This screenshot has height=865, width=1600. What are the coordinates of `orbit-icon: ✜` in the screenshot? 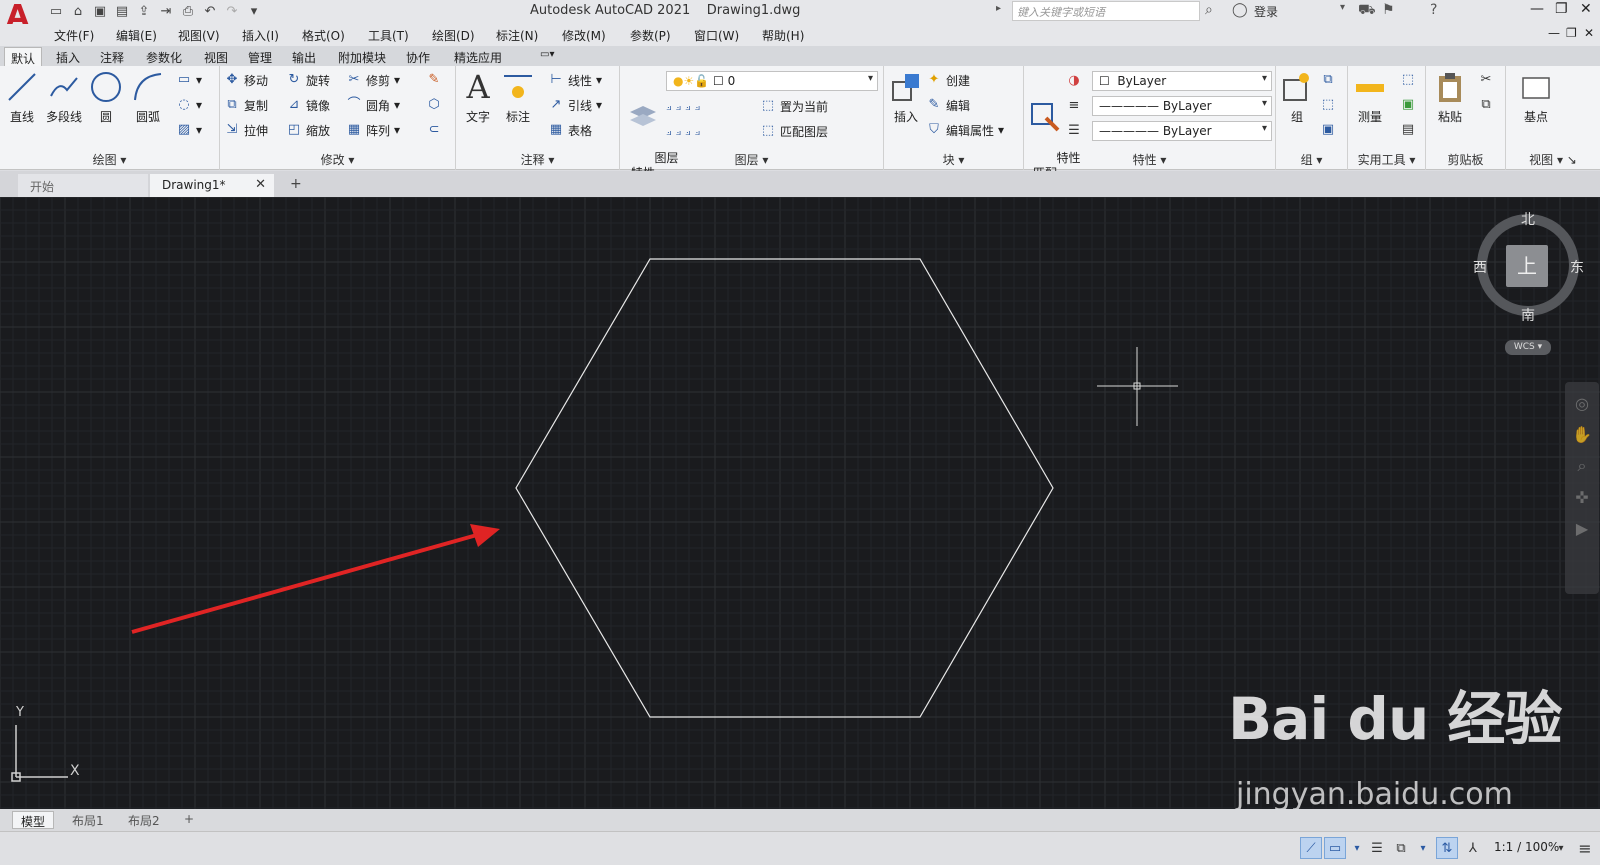 It's located at (1582, 497).